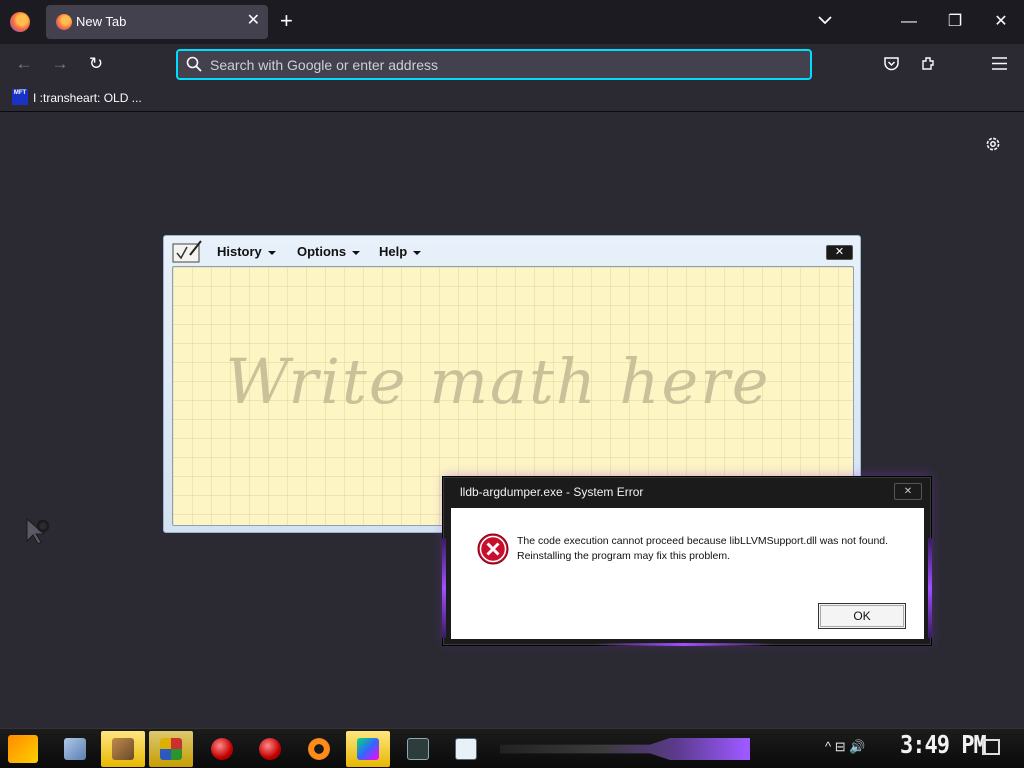 The width and height of the screenshot is (1024, 768). Describe the element at coordinates (253, 21) in the screenshot. I see `tab-close-icon: ✕` at that location.